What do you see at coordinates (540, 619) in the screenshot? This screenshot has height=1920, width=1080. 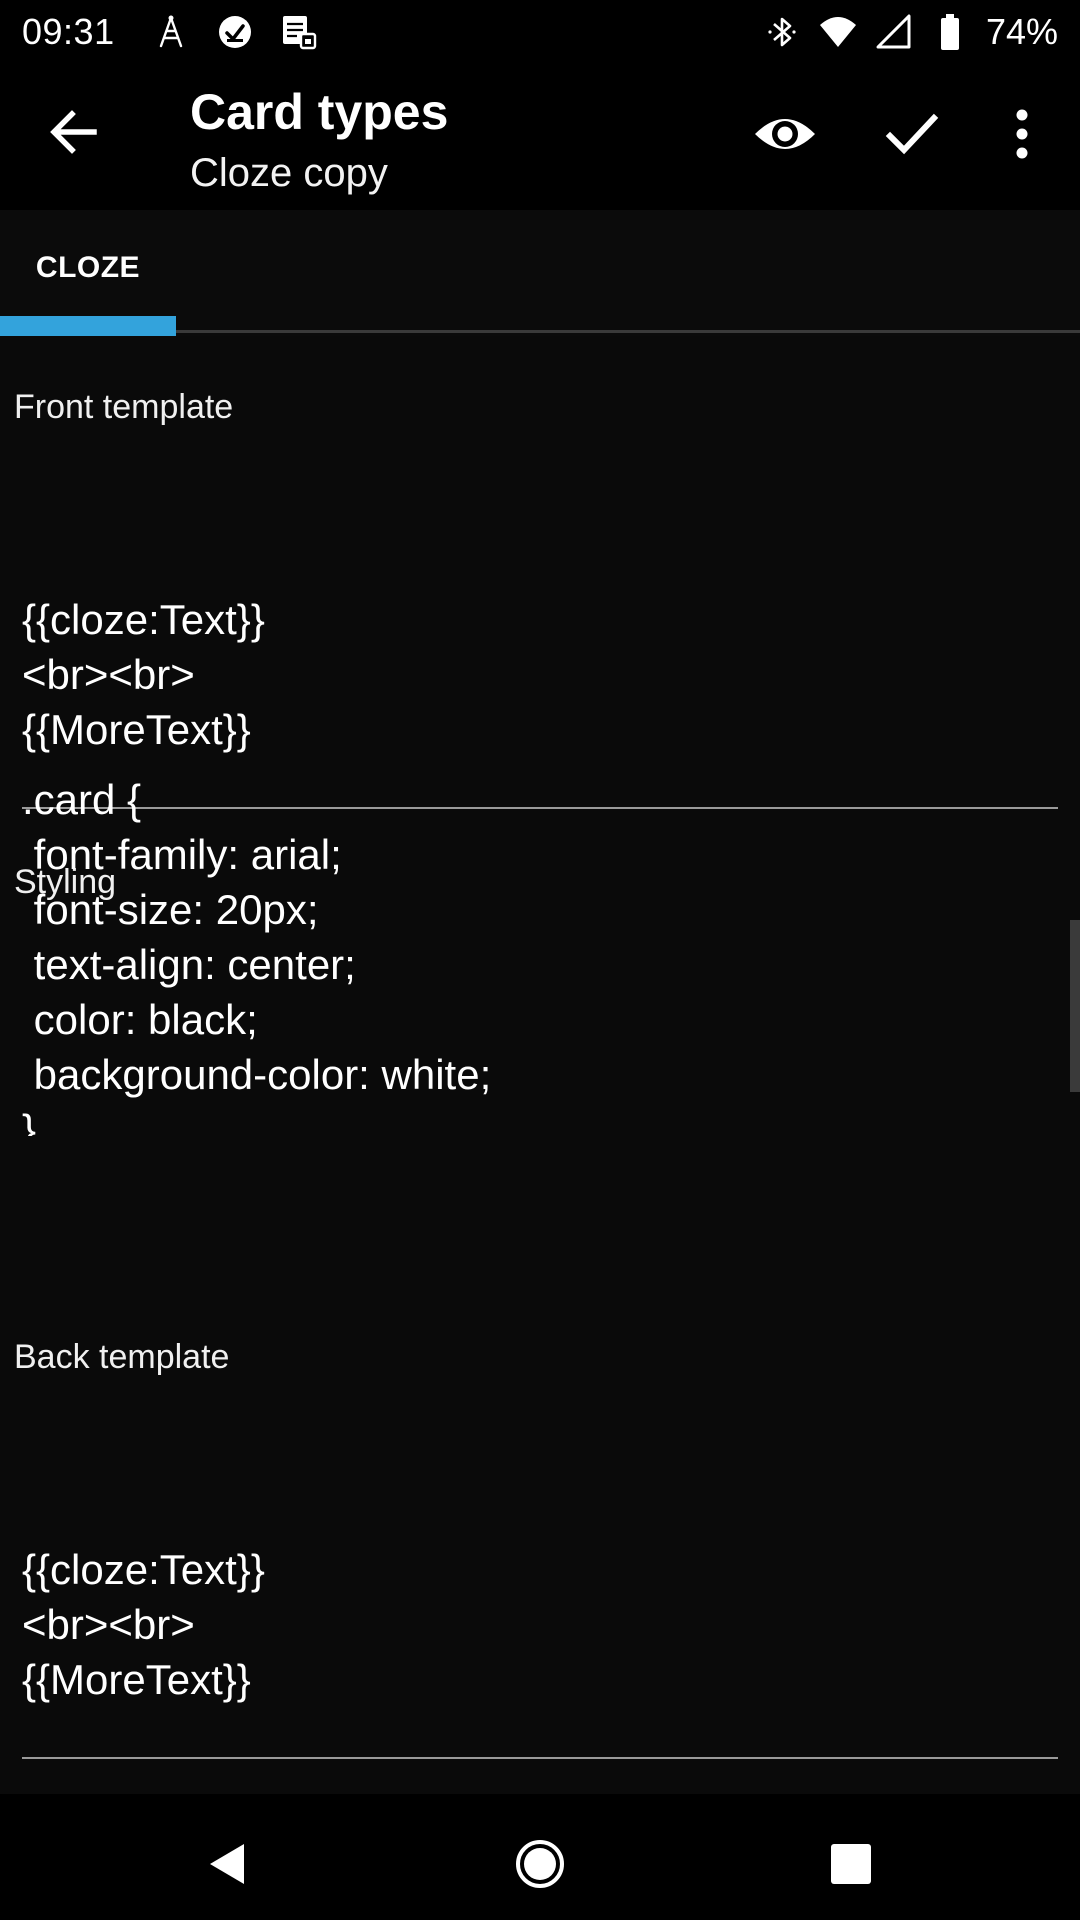 I see `front-template-editor: {{cloze:Text}} <br><br> {{MoreText}}` at bounding box center [540, 619].